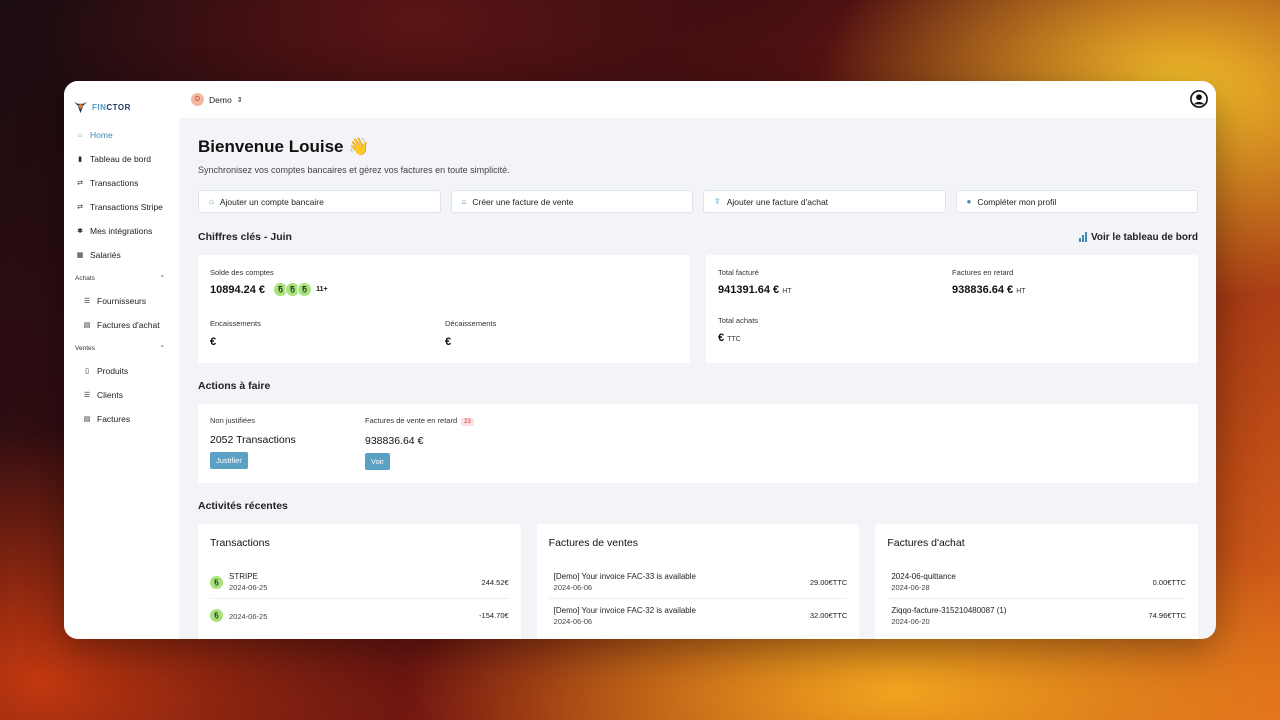 This screenshot has height=720, width=1280. What do you see at coordinates (926, 543) in the screenshot?
I see `recent-purchases-title: Factures d'achat` at bounding box center [926, 543].